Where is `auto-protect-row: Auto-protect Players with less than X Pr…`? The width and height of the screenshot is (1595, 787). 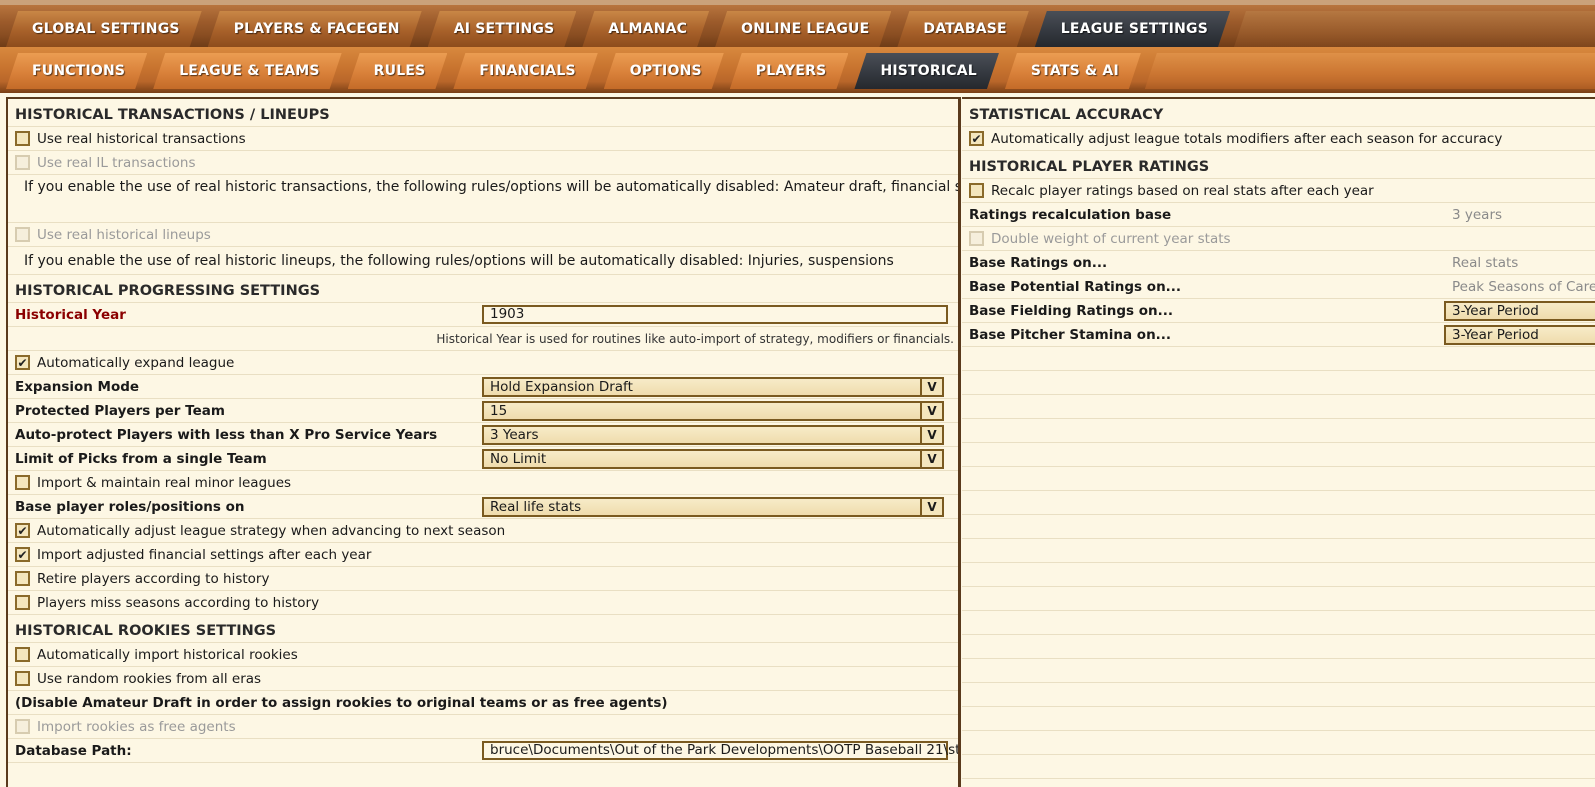 auto-protect-row: Auto-protect Players with less than X Pr… is located at coordinates (483, 435).